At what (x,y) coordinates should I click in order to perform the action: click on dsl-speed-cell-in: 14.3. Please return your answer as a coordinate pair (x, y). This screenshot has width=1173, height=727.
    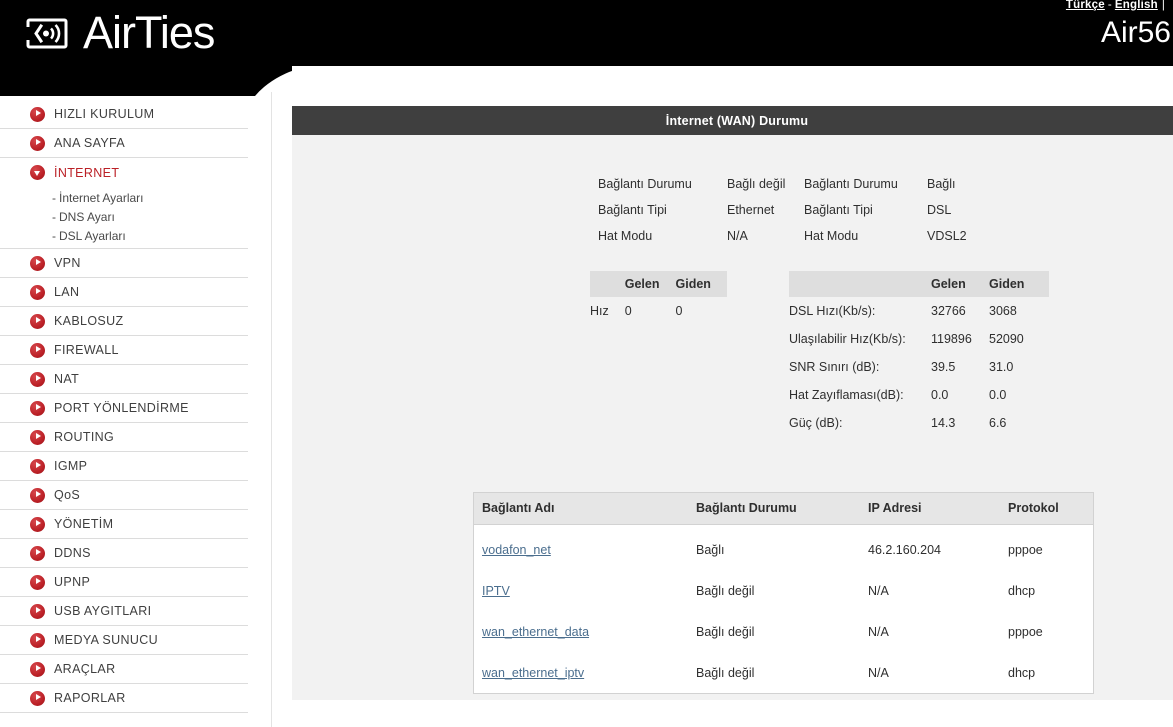
    Looking at the image, I should click on (943, 423).